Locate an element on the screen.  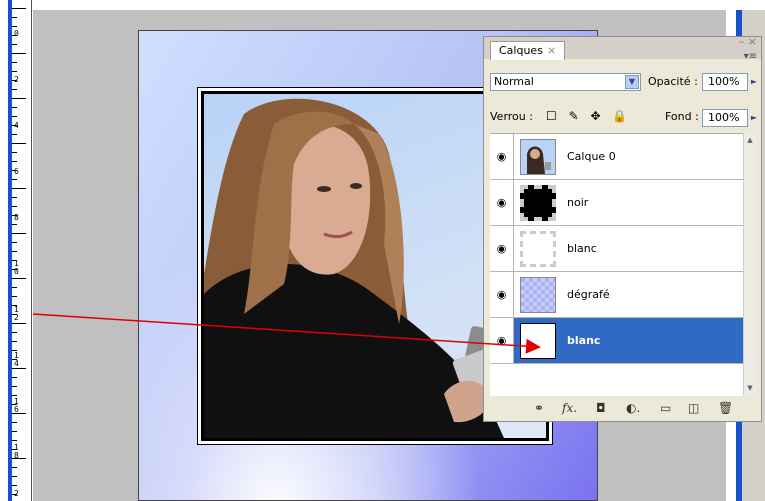
layer-thumbnail-photo is located at coordinates (538, 157).